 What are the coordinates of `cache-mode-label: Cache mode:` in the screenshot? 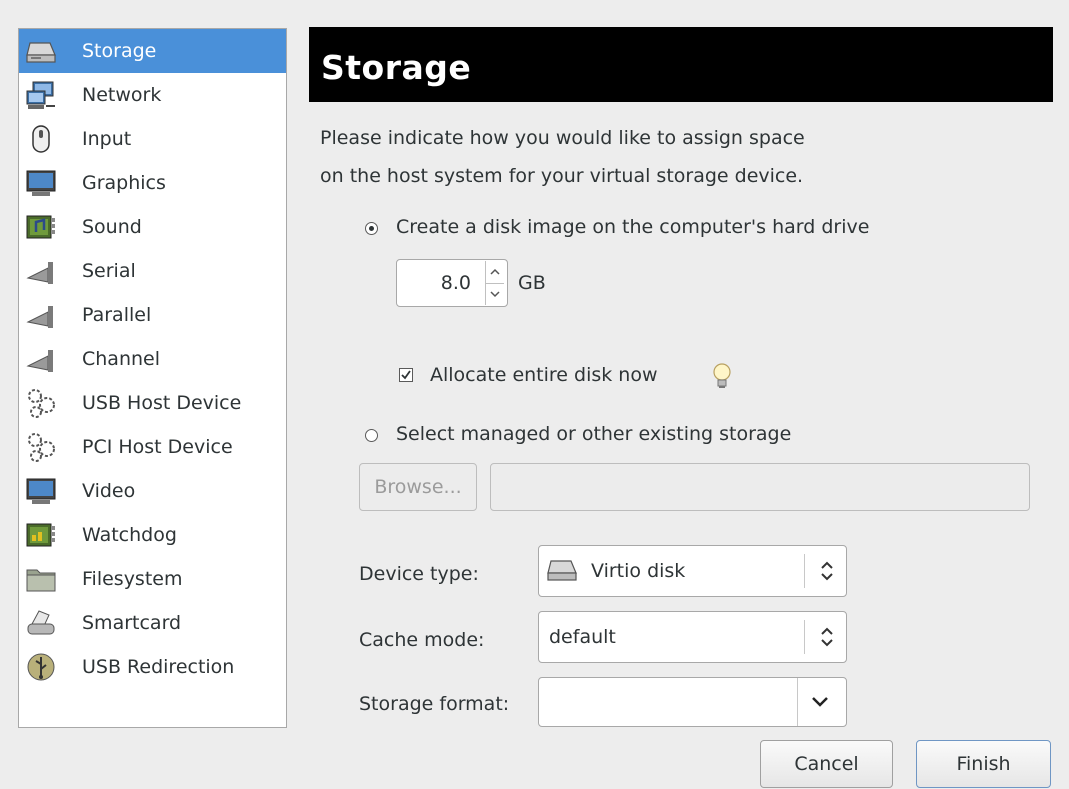 It's located at (422, 640).